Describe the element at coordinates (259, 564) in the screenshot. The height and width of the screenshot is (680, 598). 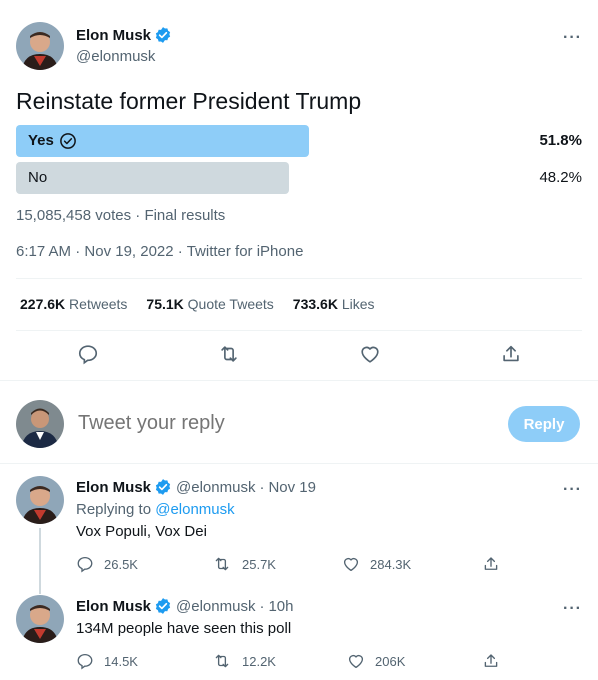
I see `retweet-count: 25.7K` at that location.